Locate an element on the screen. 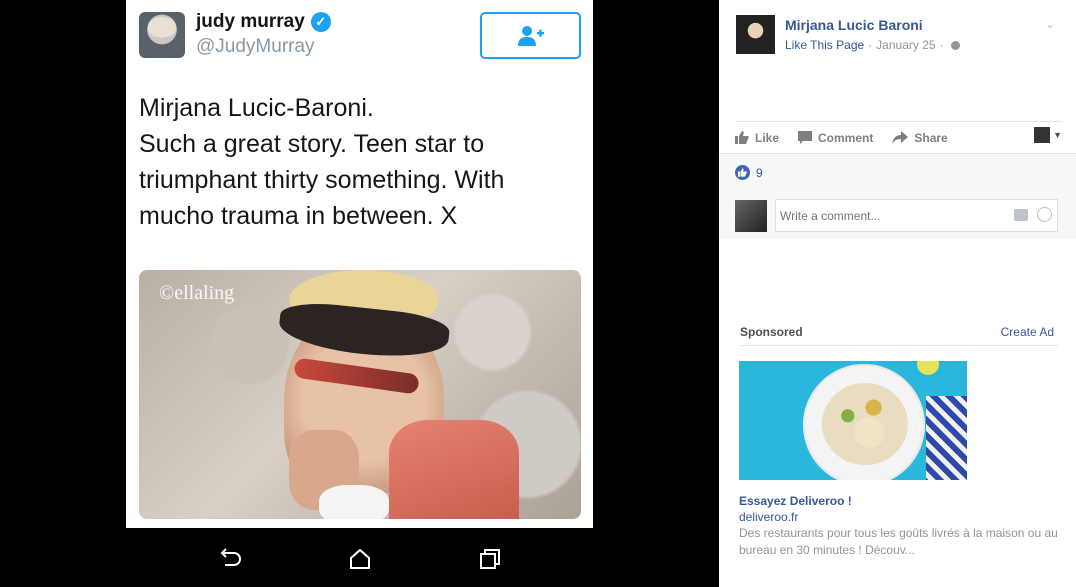  ad-title-link: Essayez Deliveroo ! is located at coordinates (795, 501).